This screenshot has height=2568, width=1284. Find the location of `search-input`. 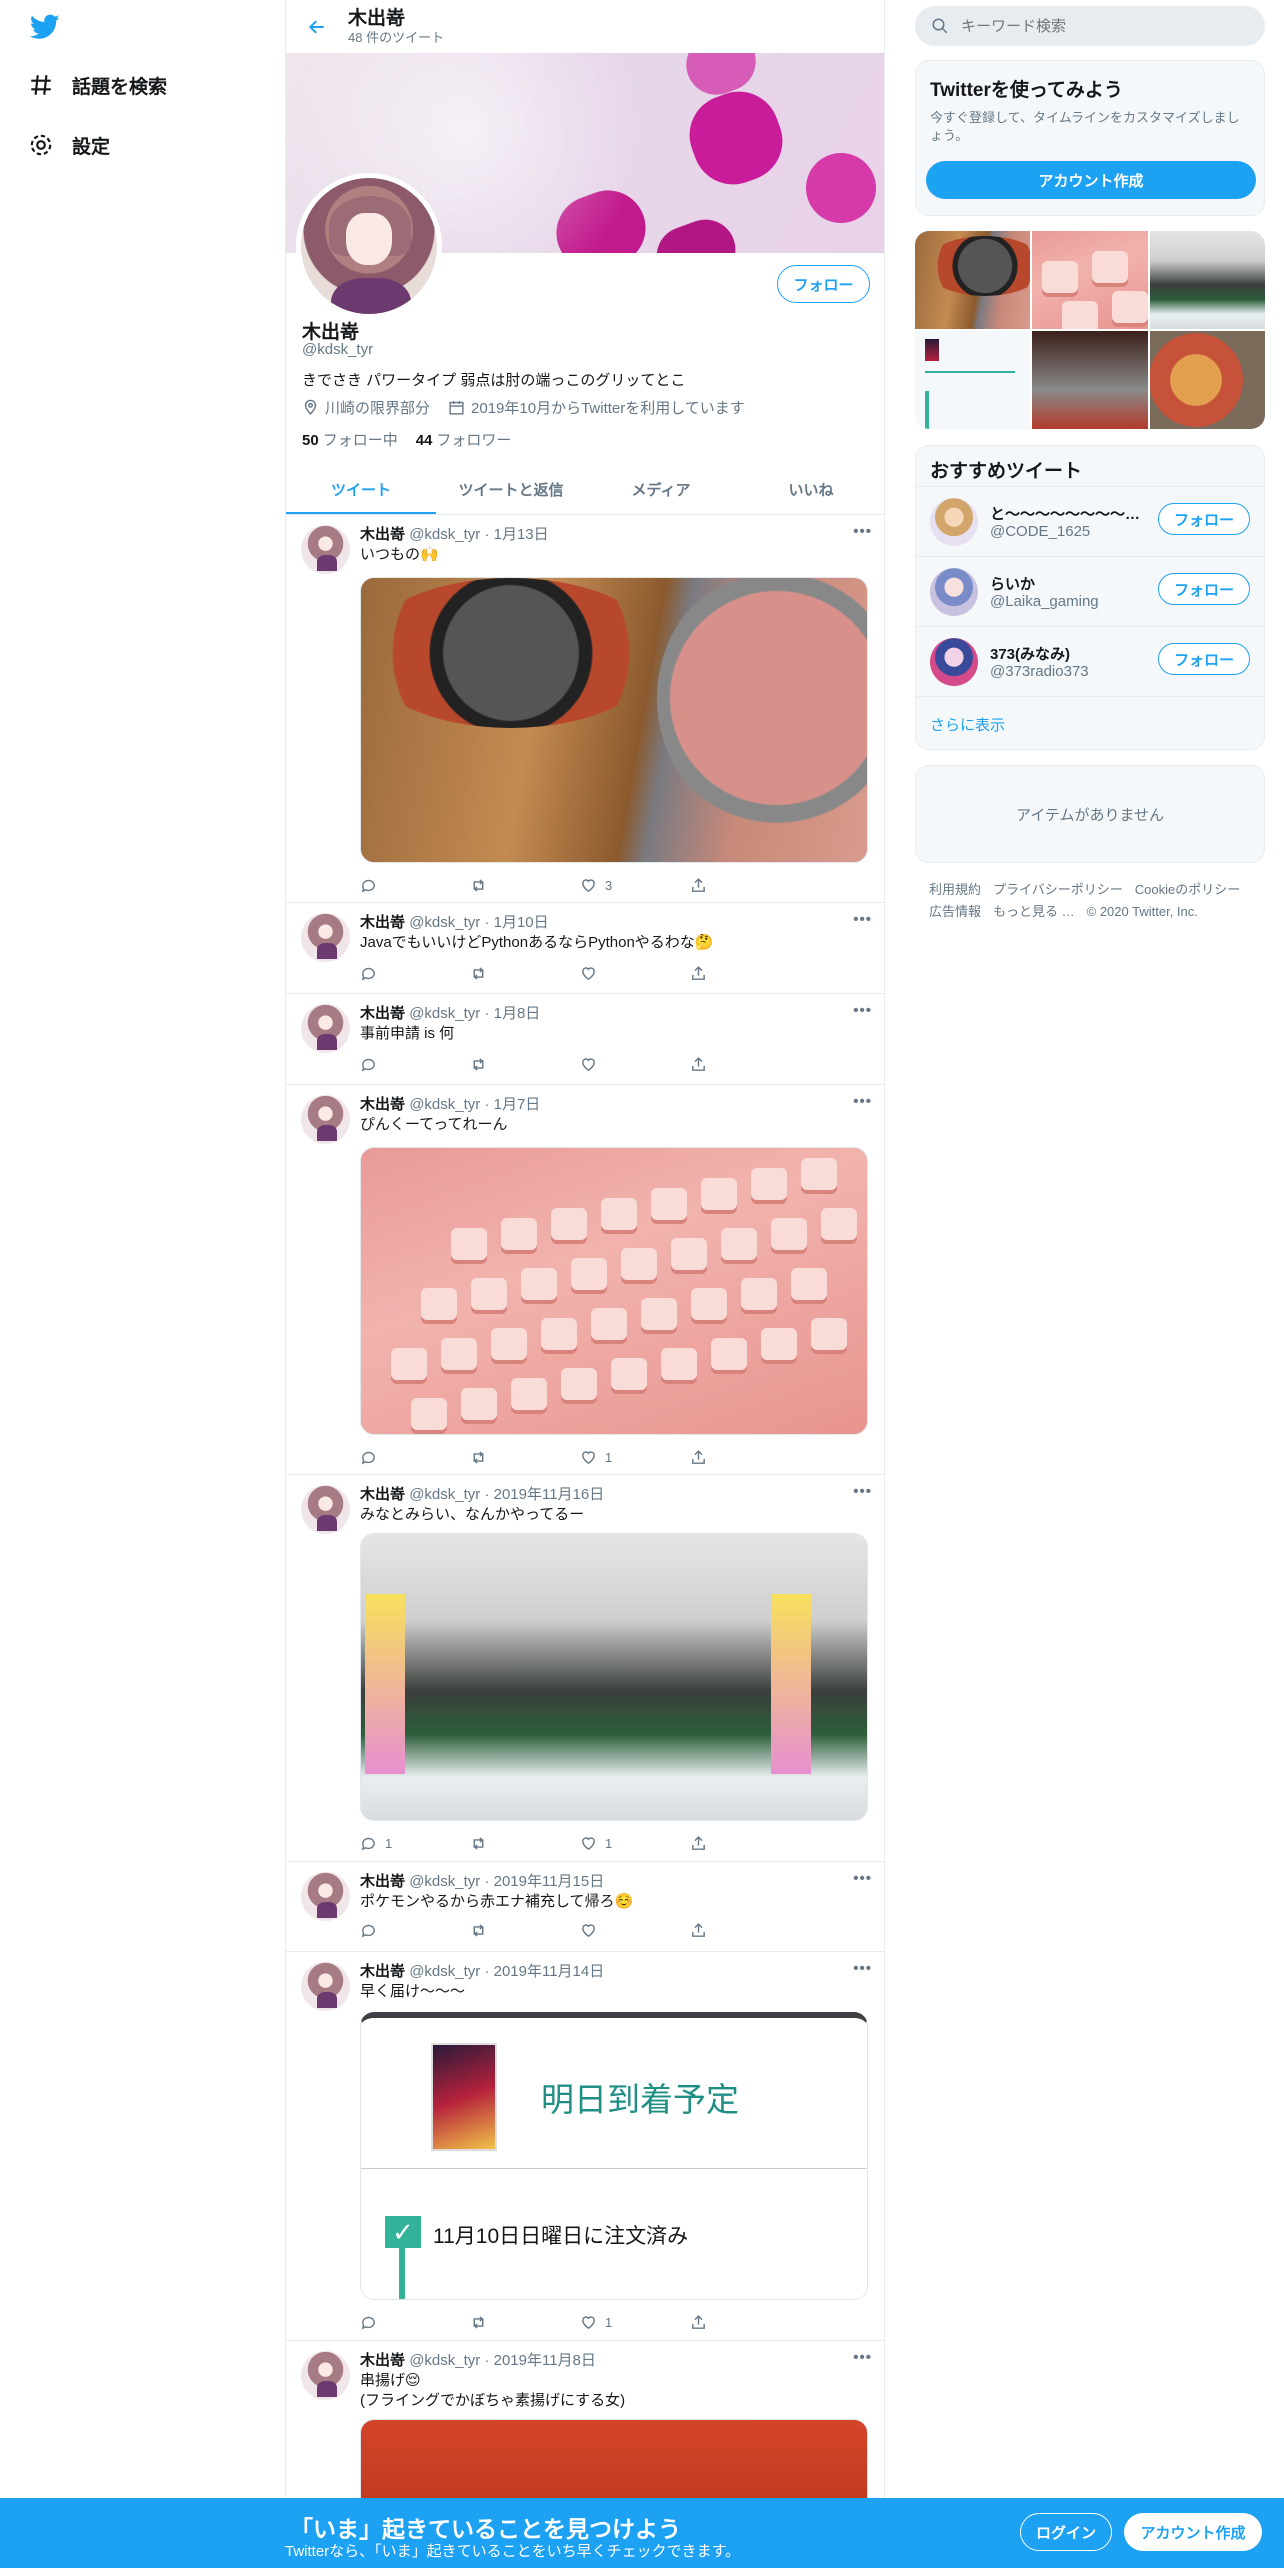

search-input is located at coordinates (1101, 26).